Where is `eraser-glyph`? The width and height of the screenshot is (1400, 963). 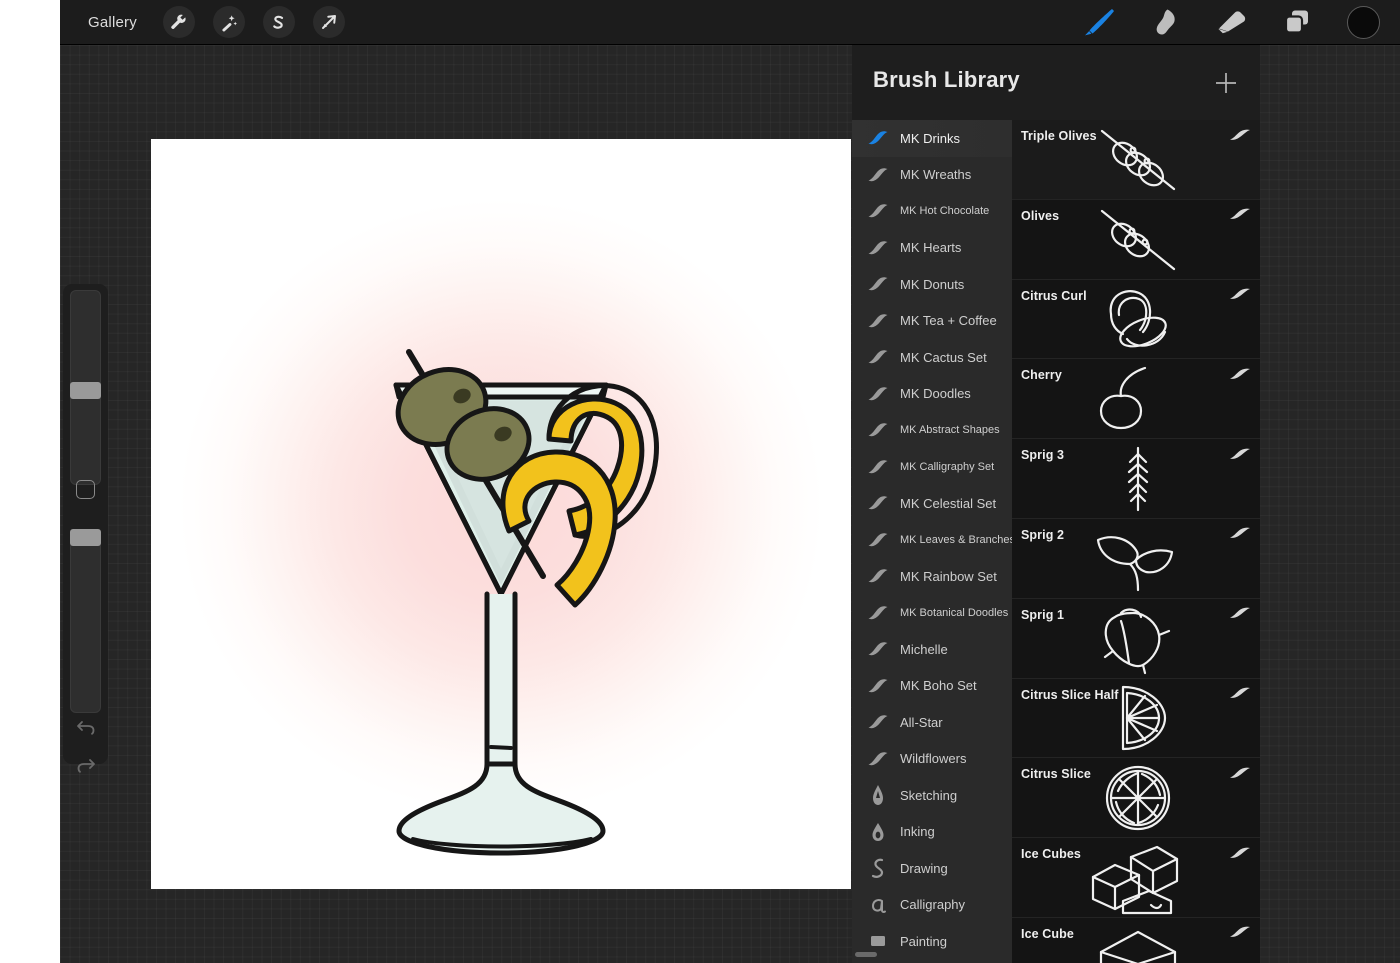 eraser-glyph is located at coordinates (1232, 22).